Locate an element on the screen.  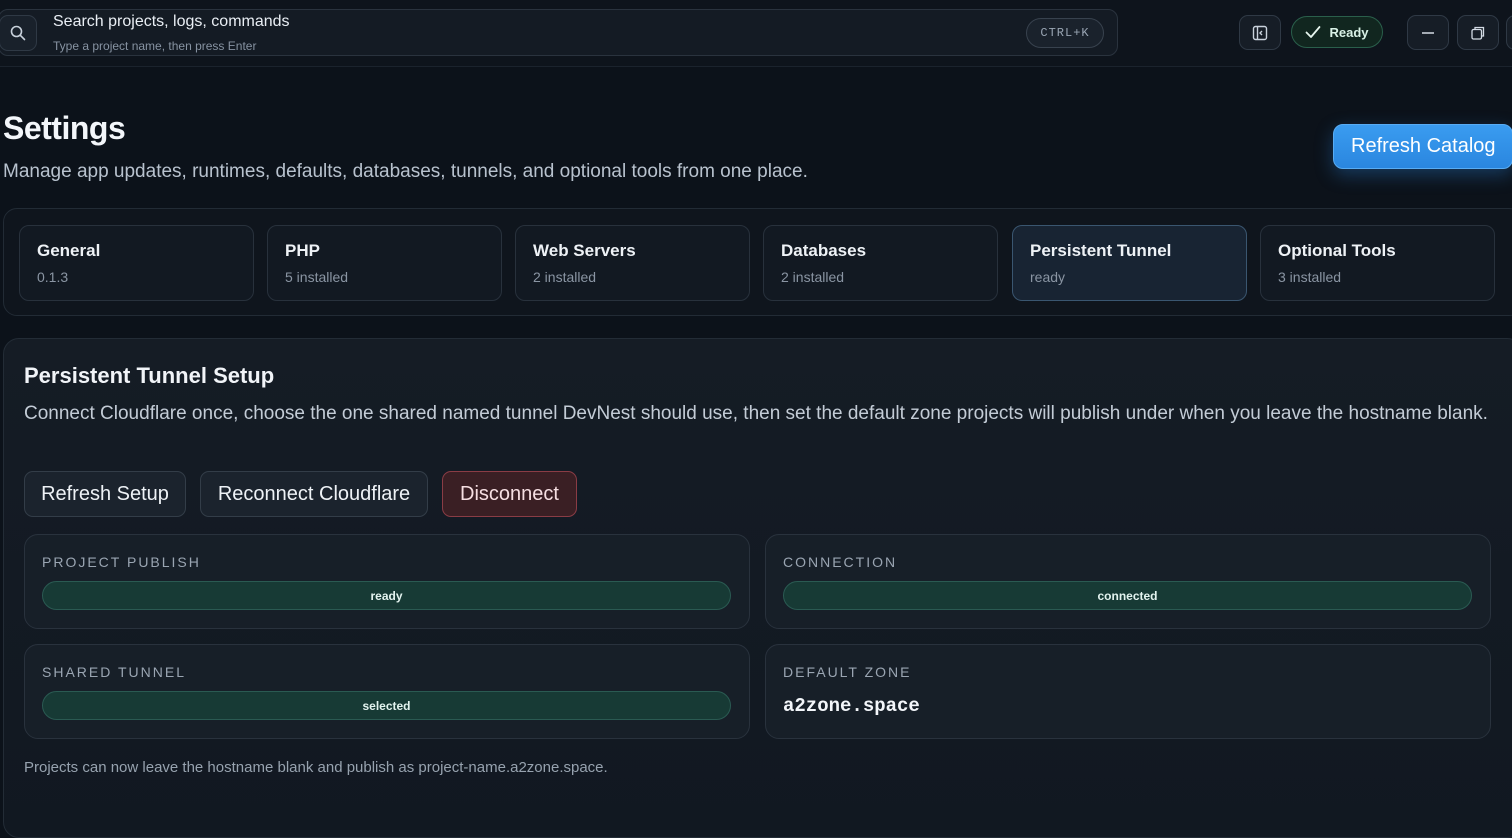
status-badge: Ready is located at coordinates (1337, 32).